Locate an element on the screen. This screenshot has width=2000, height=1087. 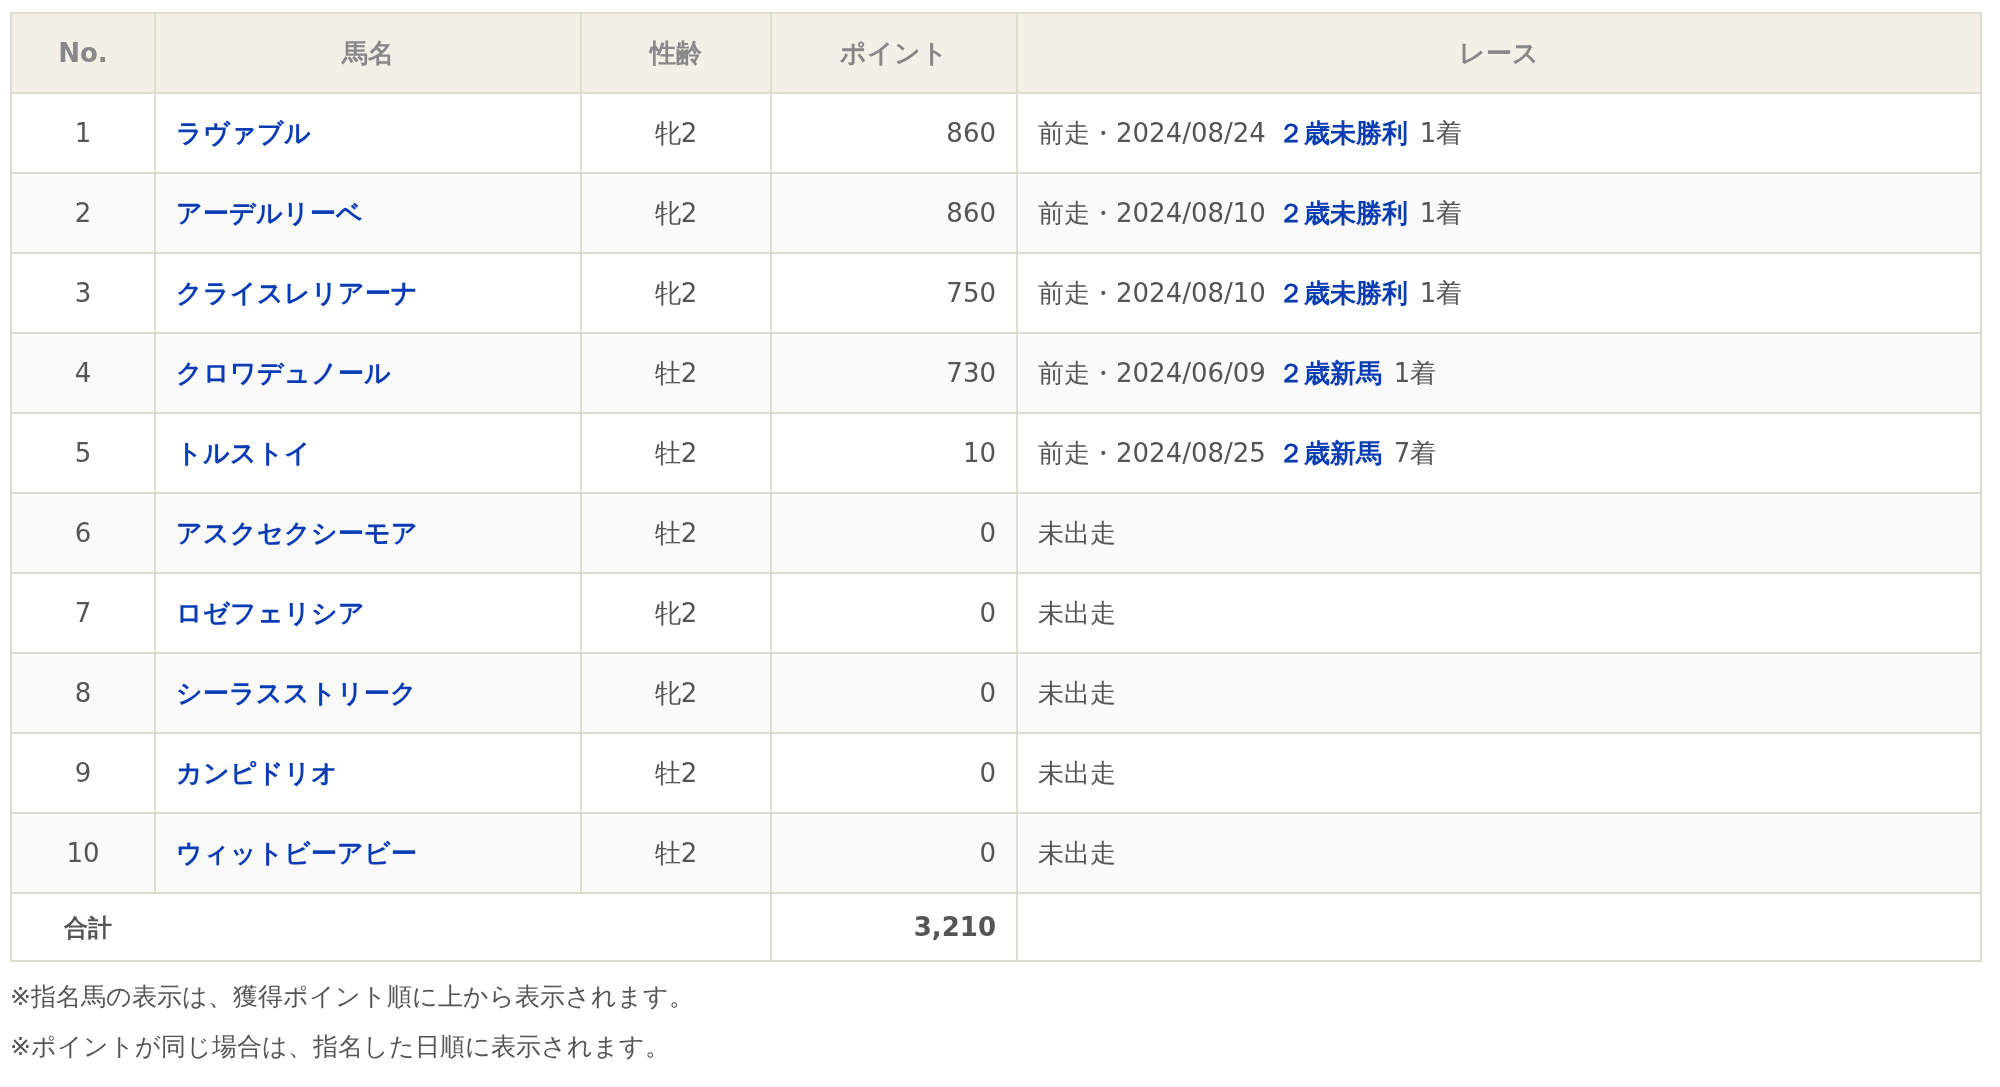
race-result: 7着 is located at coordinates (1415, 453).